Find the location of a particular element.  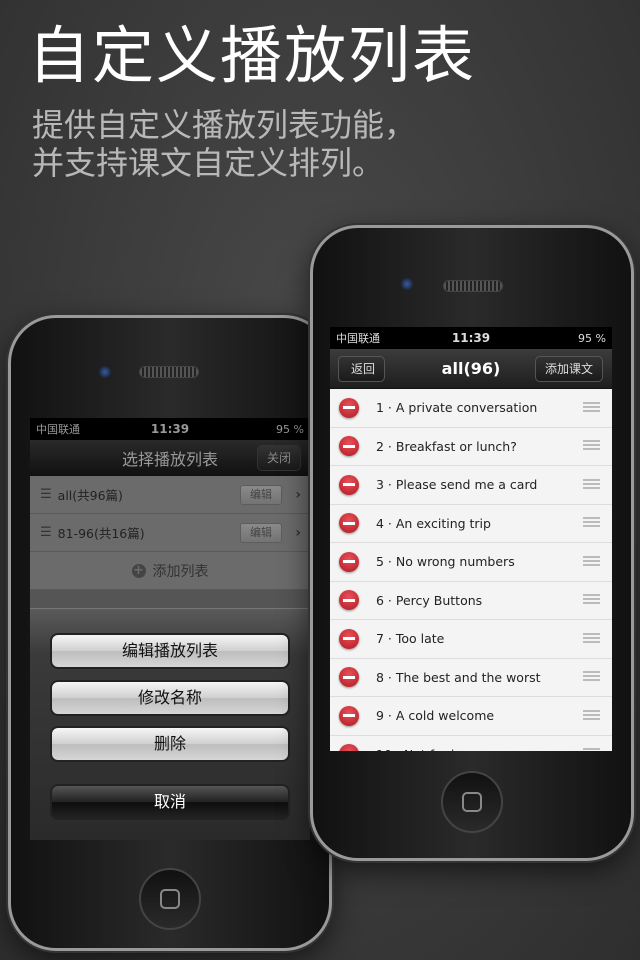

action-sheet: 编辑播放列表 修改名称 删除 取消 is located at coordinates (170, 724).